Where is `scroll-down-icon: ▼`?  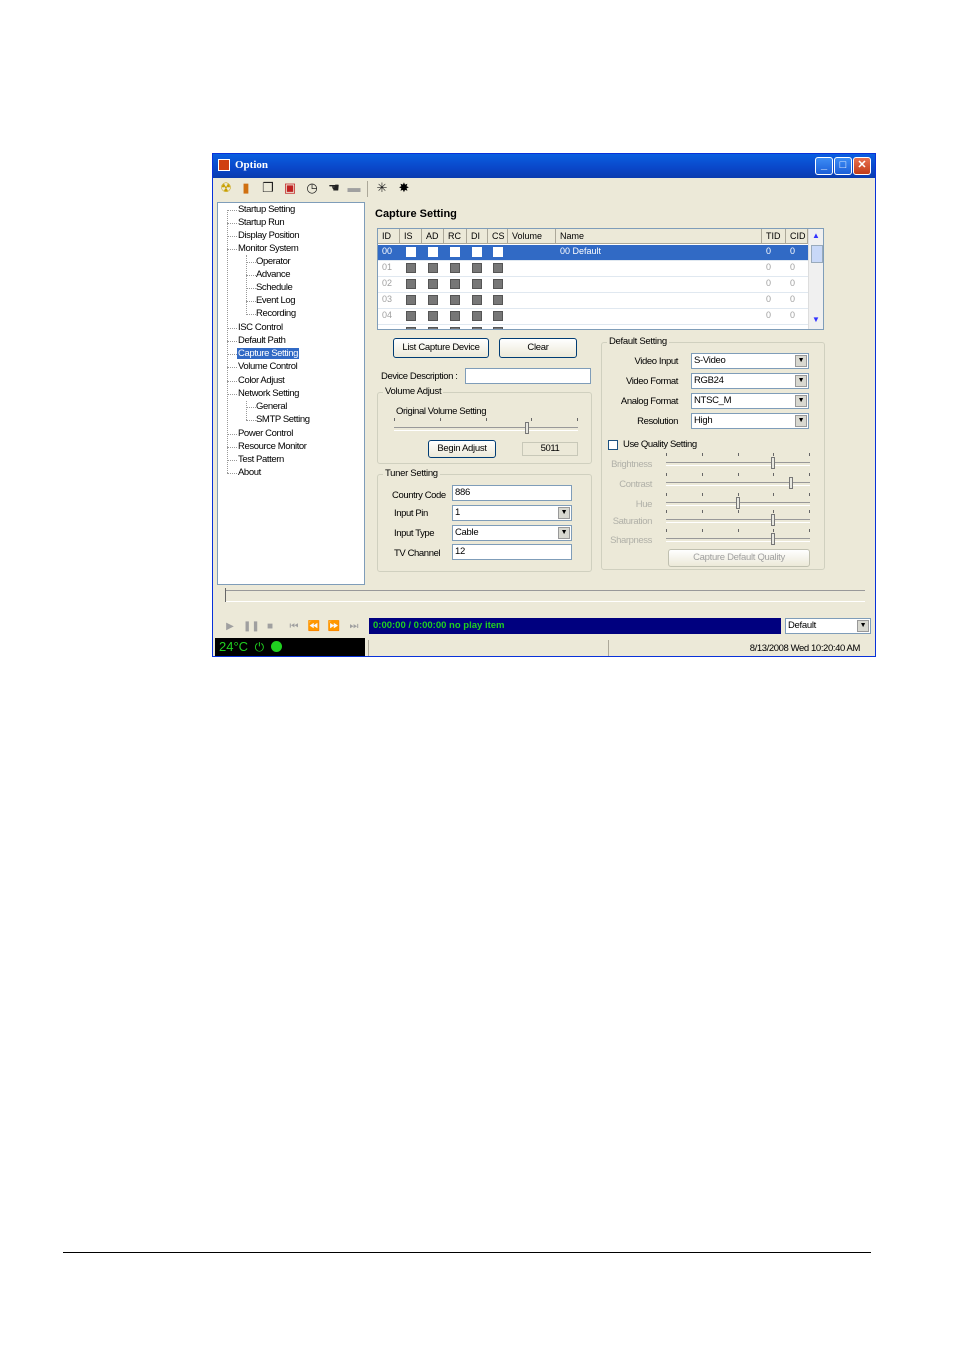 scroll-down-icon: ▼ is located at coordinates (816, 321).